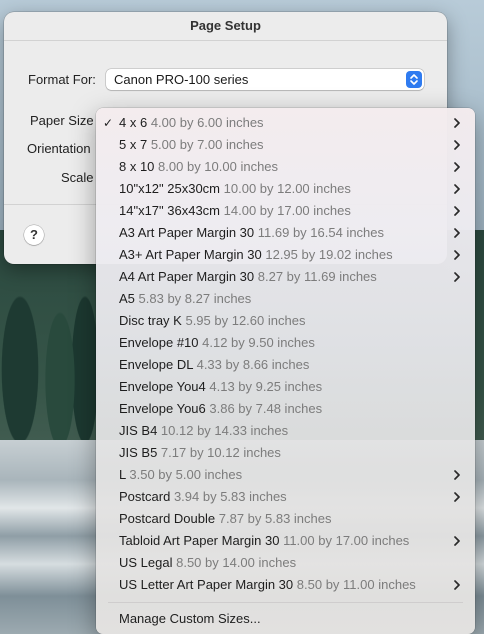 The height and width of the screenshot is (634, 484). I want to click on paper-size-name: Disc tray K, so click(150, 320).